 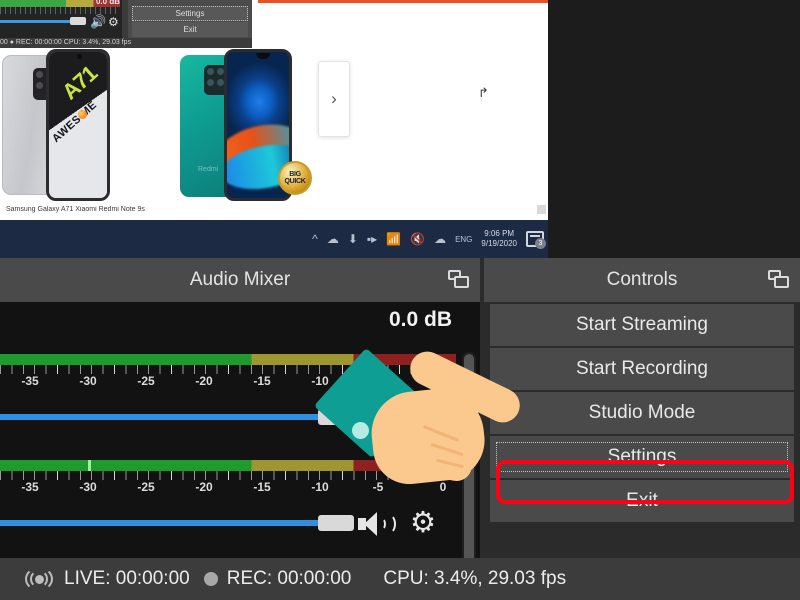 What do you see at coordinates (420, 319) in the screenshot?
I see `db-readout: 0.0 dB` at bounding box center [420, 319].